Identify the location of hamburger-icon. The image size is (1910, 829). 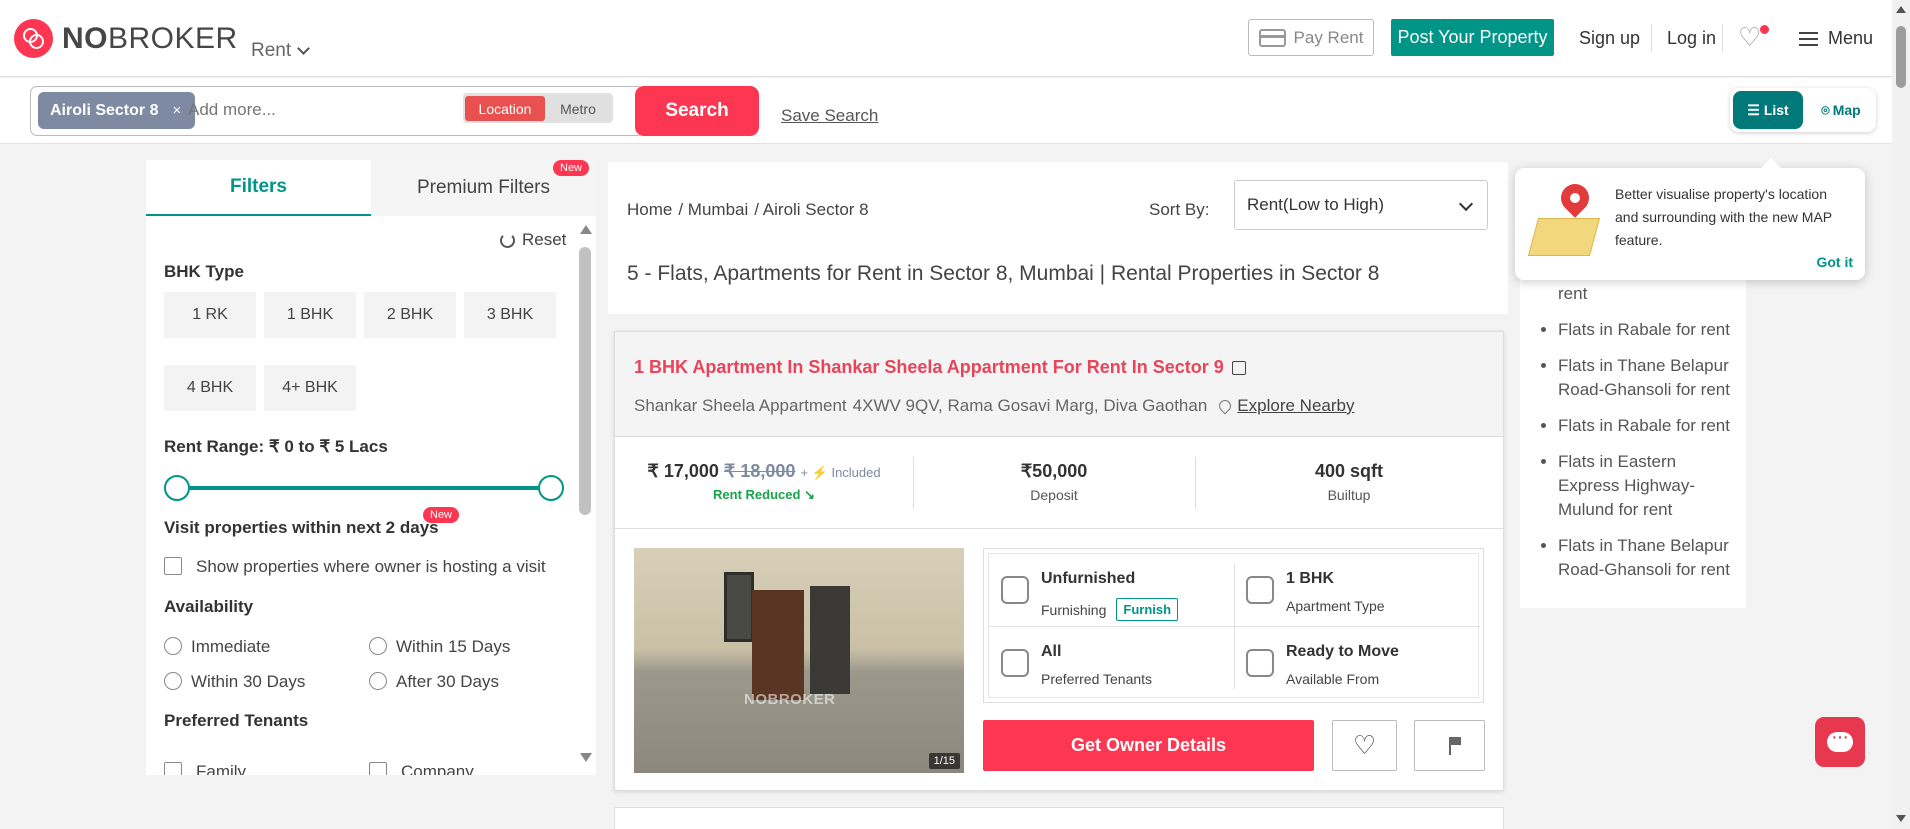
(1808, 38).